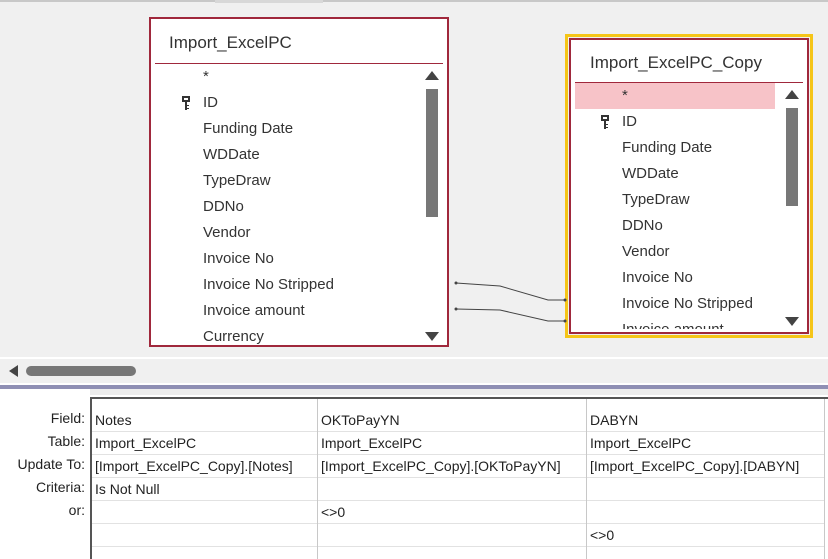 The width and height of the screenshot is (828, 559). Describe the element at coordinates (45, 474) in the screenshot. I see `row-labels: Field: Table: Update To: Criteria: or:` at that location.